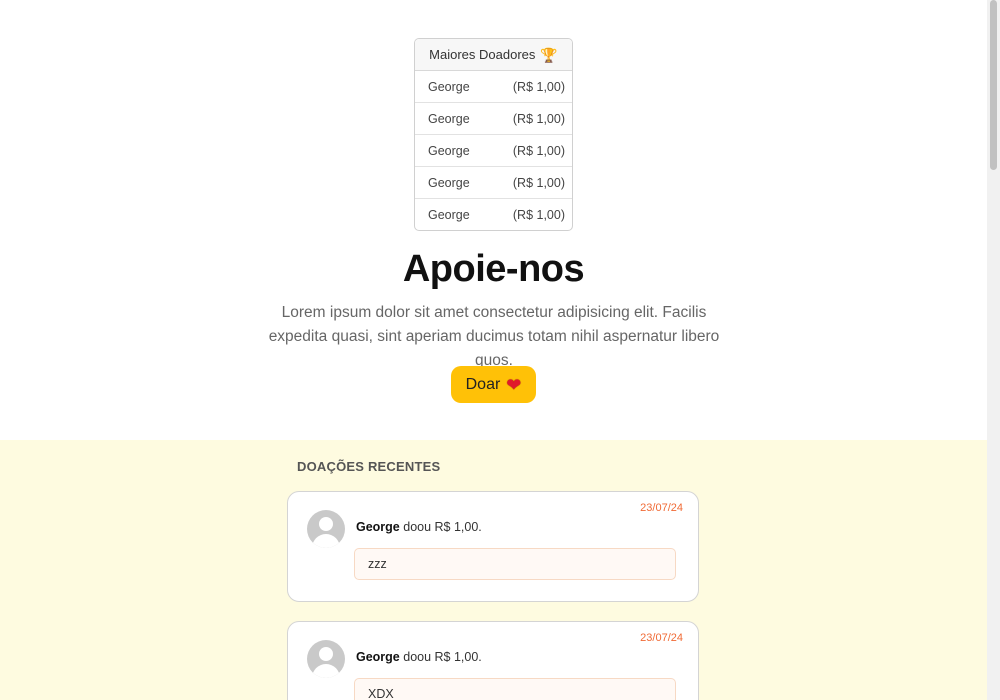  What do you see at coordinates (493, 660) in the screenshot?
I see `donation-card: 23/07/24 George doou R$ 1,00. XDX` at bounding box center [493, 660].